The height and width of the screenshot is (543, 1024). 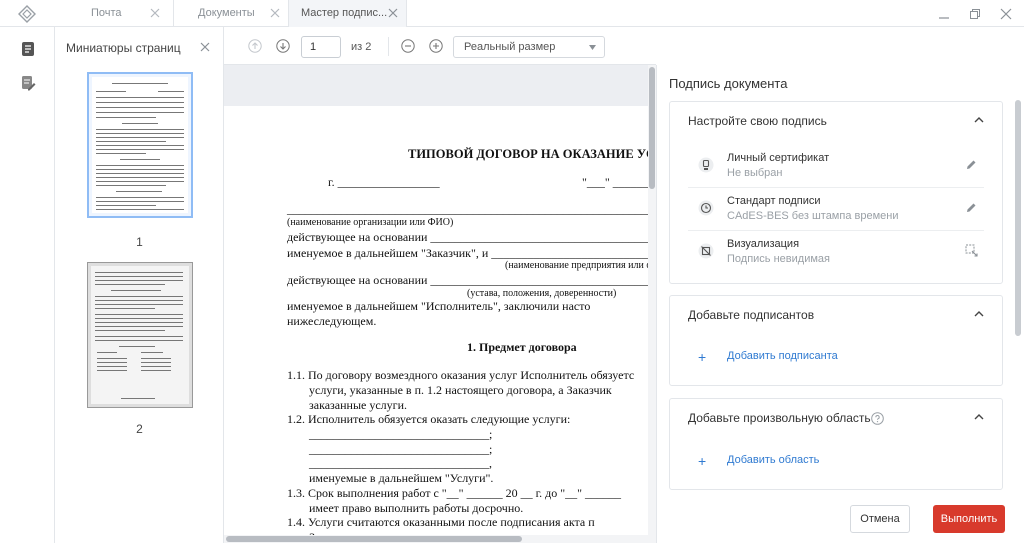 I want to click on signatures-panel-icon, so click(x=28, y=83).